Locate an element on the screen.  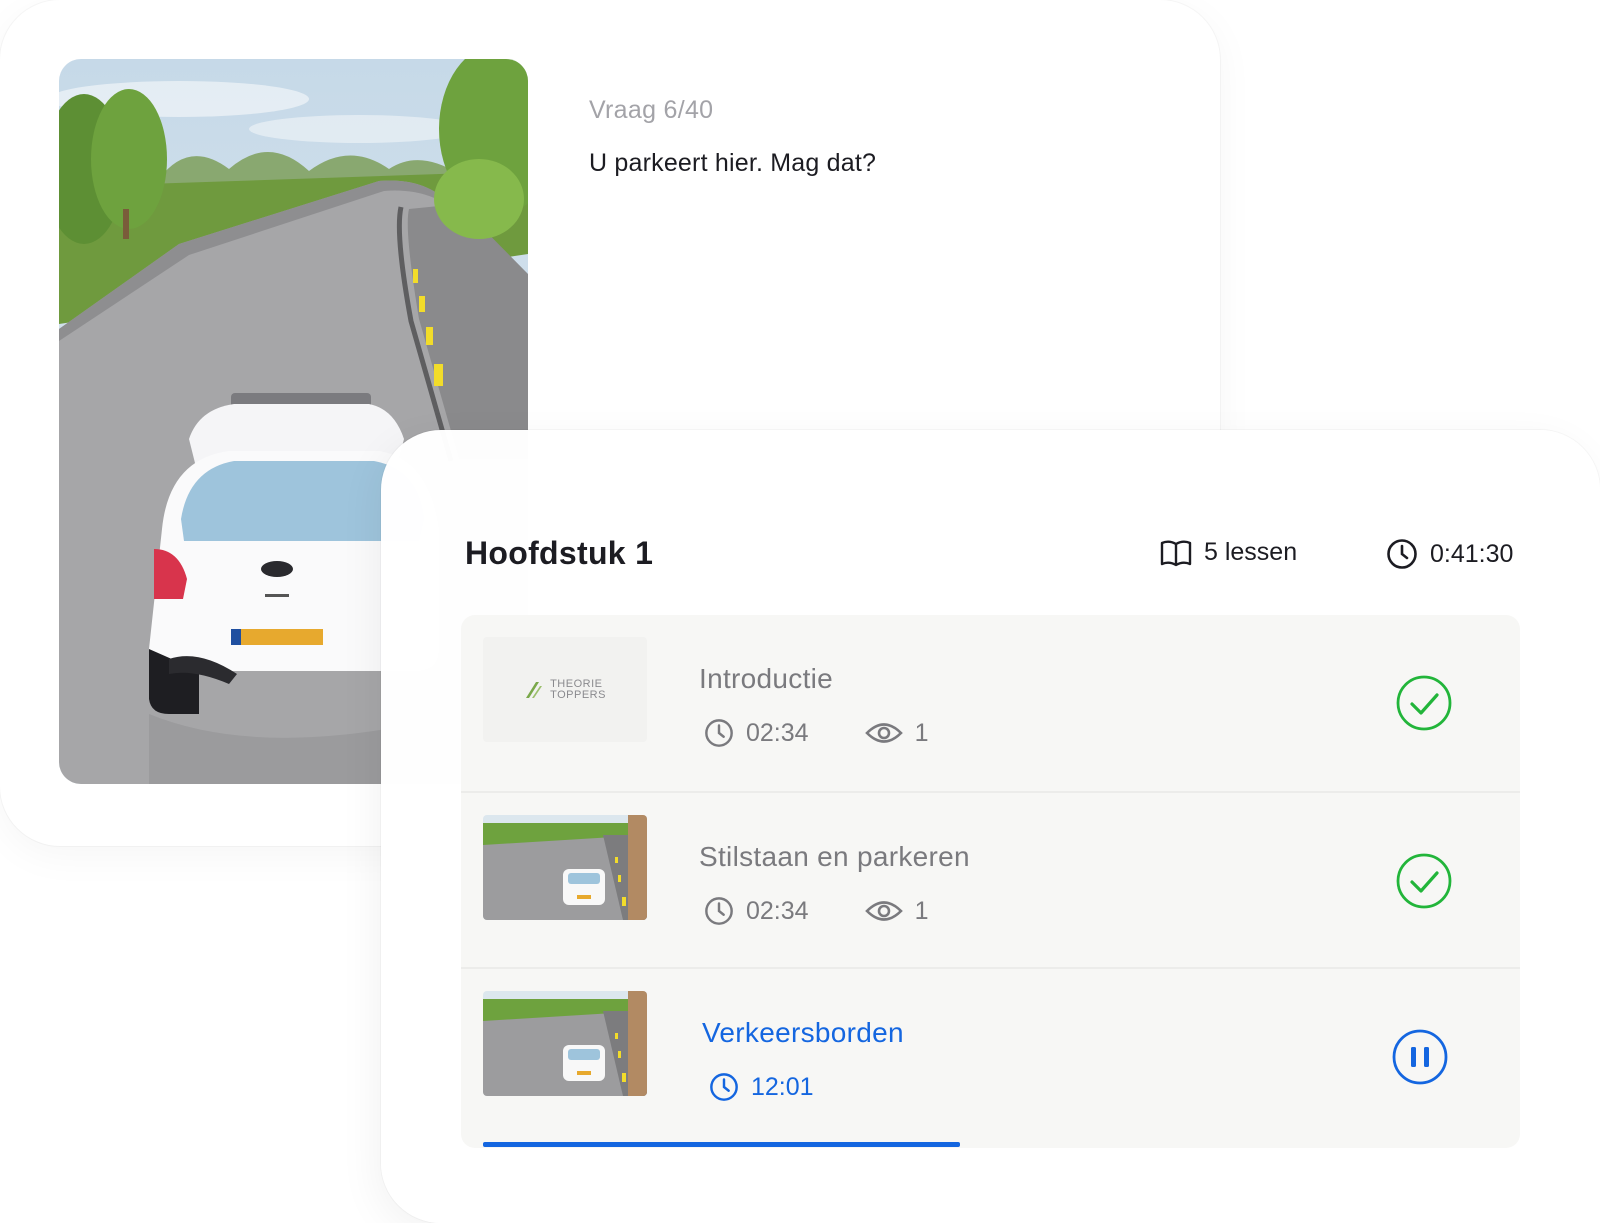
lessons-count: 5 lessen is located at coordinates (1228, 552).